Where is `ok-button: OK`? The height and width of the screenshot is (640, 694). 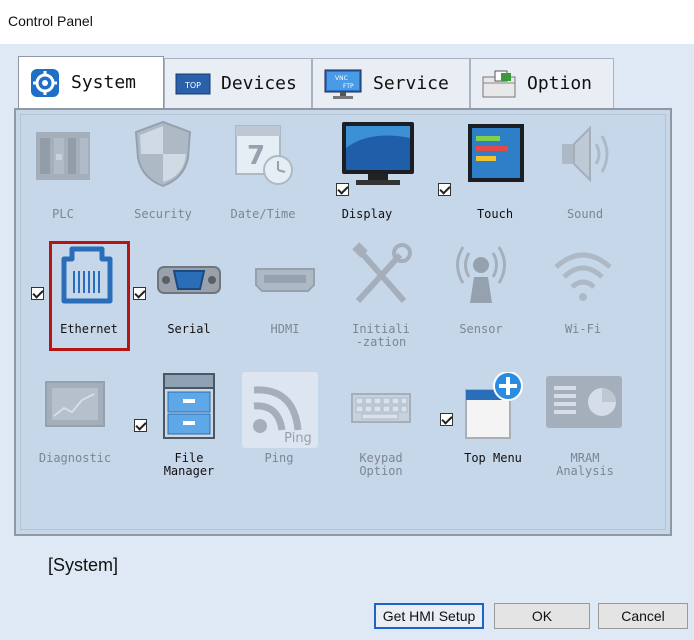
ok-button: OK is located at coordinates (542, 616).